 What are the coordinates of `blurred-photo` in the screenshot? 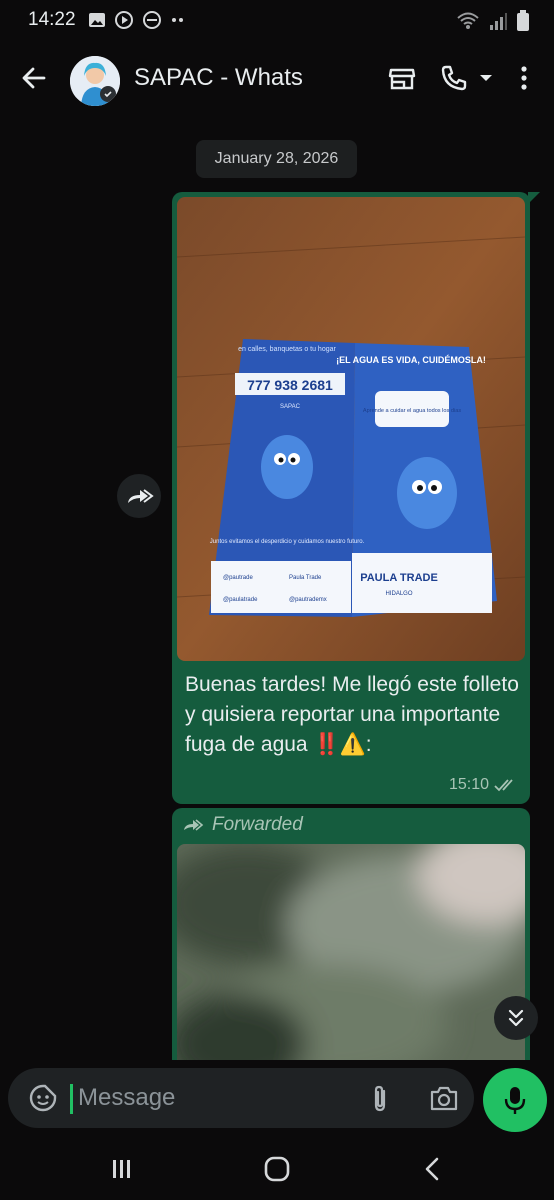 It's located at (351, 952).